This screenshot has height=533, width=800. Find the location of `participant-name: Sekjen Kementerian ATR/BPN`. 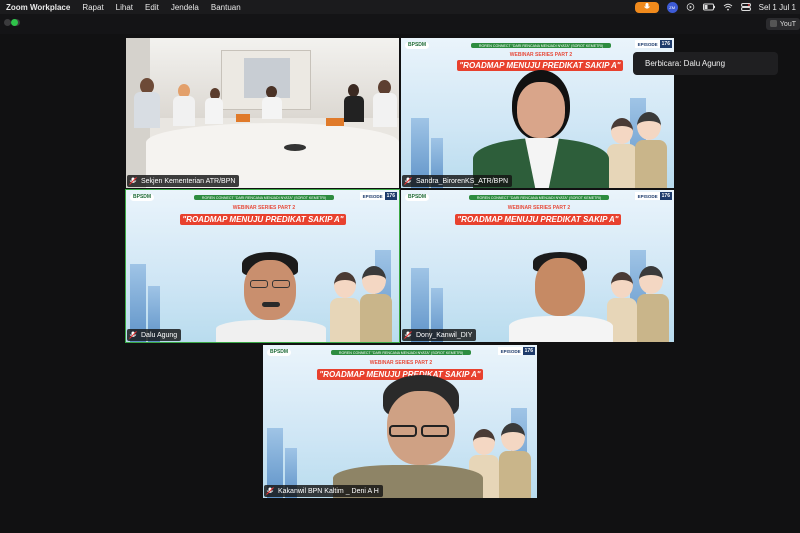

participant-name: Sekjen Kementerian ATR/BPN is located at coordinates (188, 181).